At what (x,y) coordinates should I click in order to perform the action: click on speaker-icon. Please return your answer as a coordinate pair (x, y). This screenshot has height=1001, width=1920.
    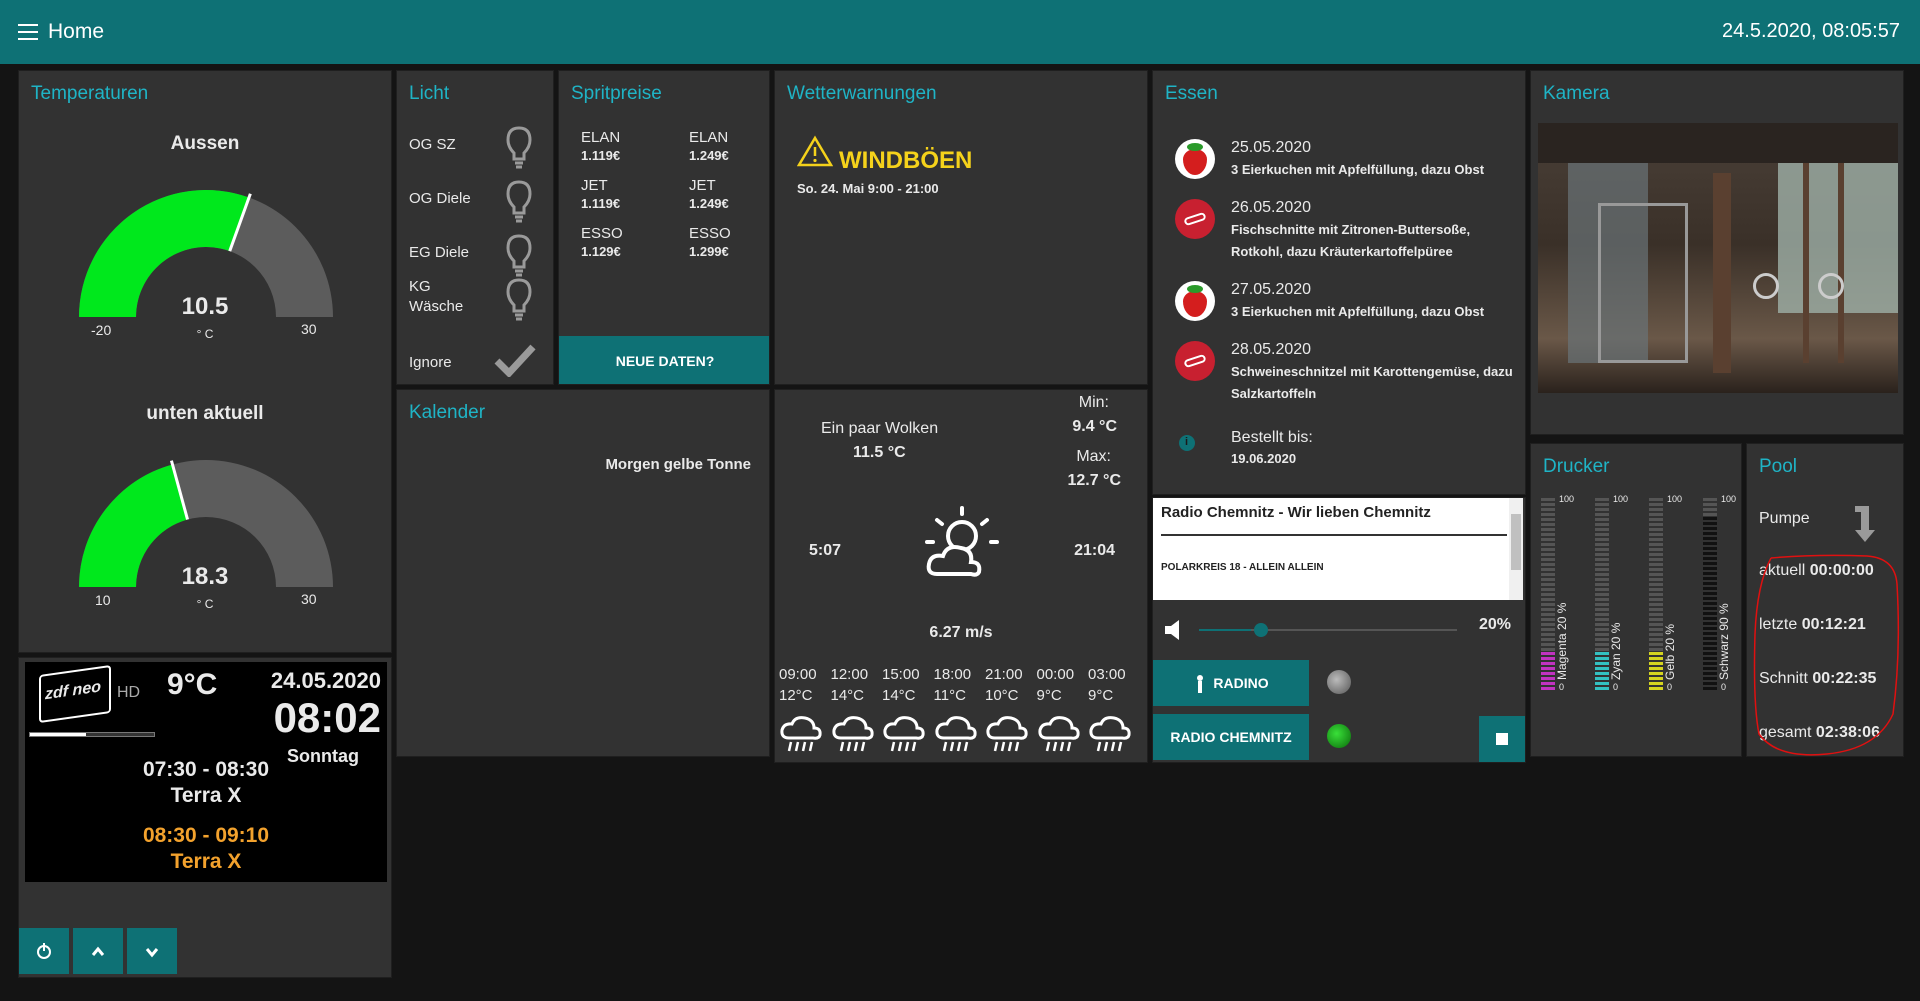
    Looking at the image, I should click on (1172, 630).